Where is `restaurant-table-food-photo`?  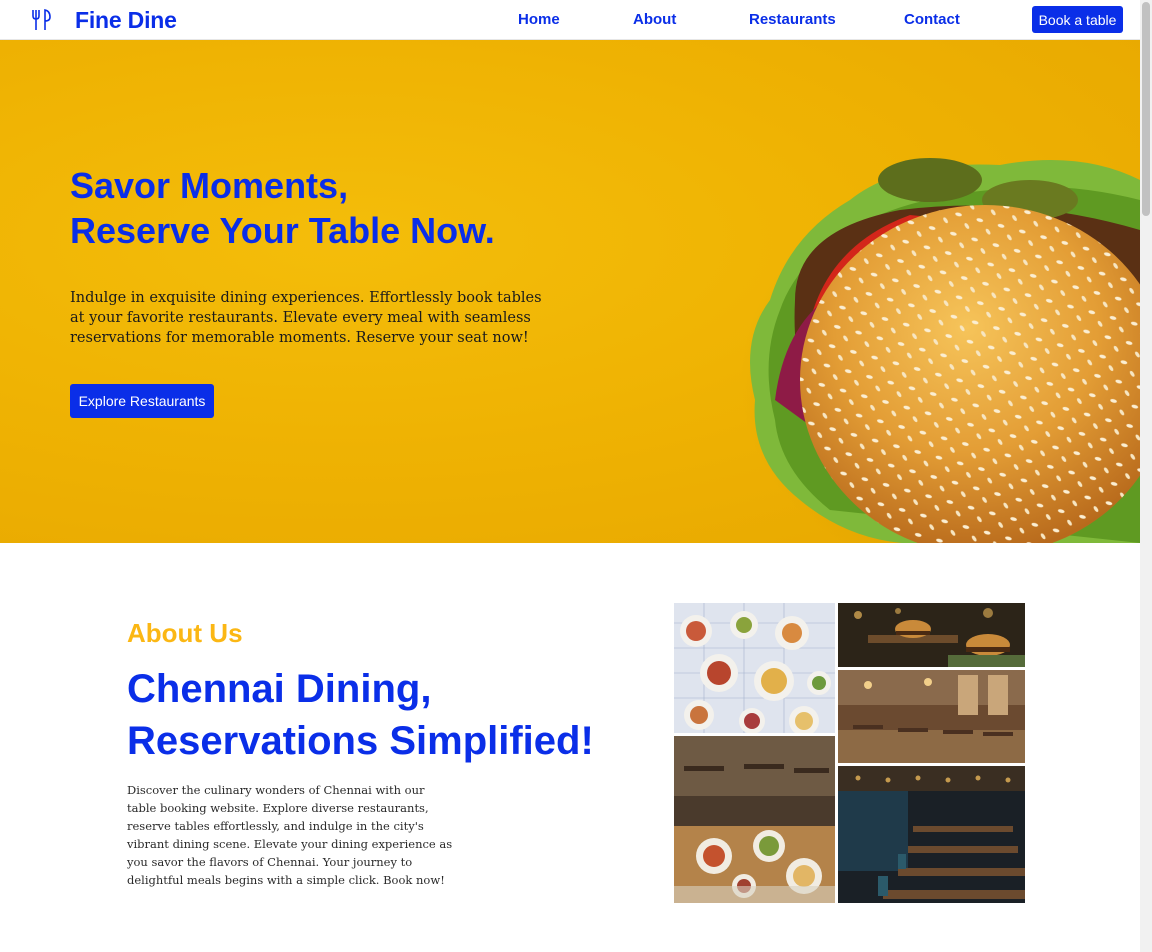 restaurant-table-food-photo is located at coordinates (754, 819).